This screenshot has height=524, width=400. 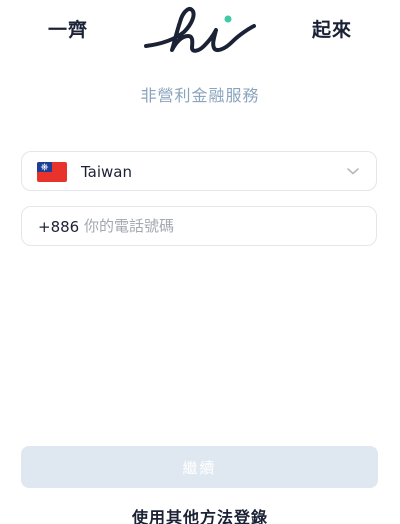 What do you see at coordinates (52, 172) in the screenshot?
I see `taiwan-flag-icon` at bounding box center [52, 172].